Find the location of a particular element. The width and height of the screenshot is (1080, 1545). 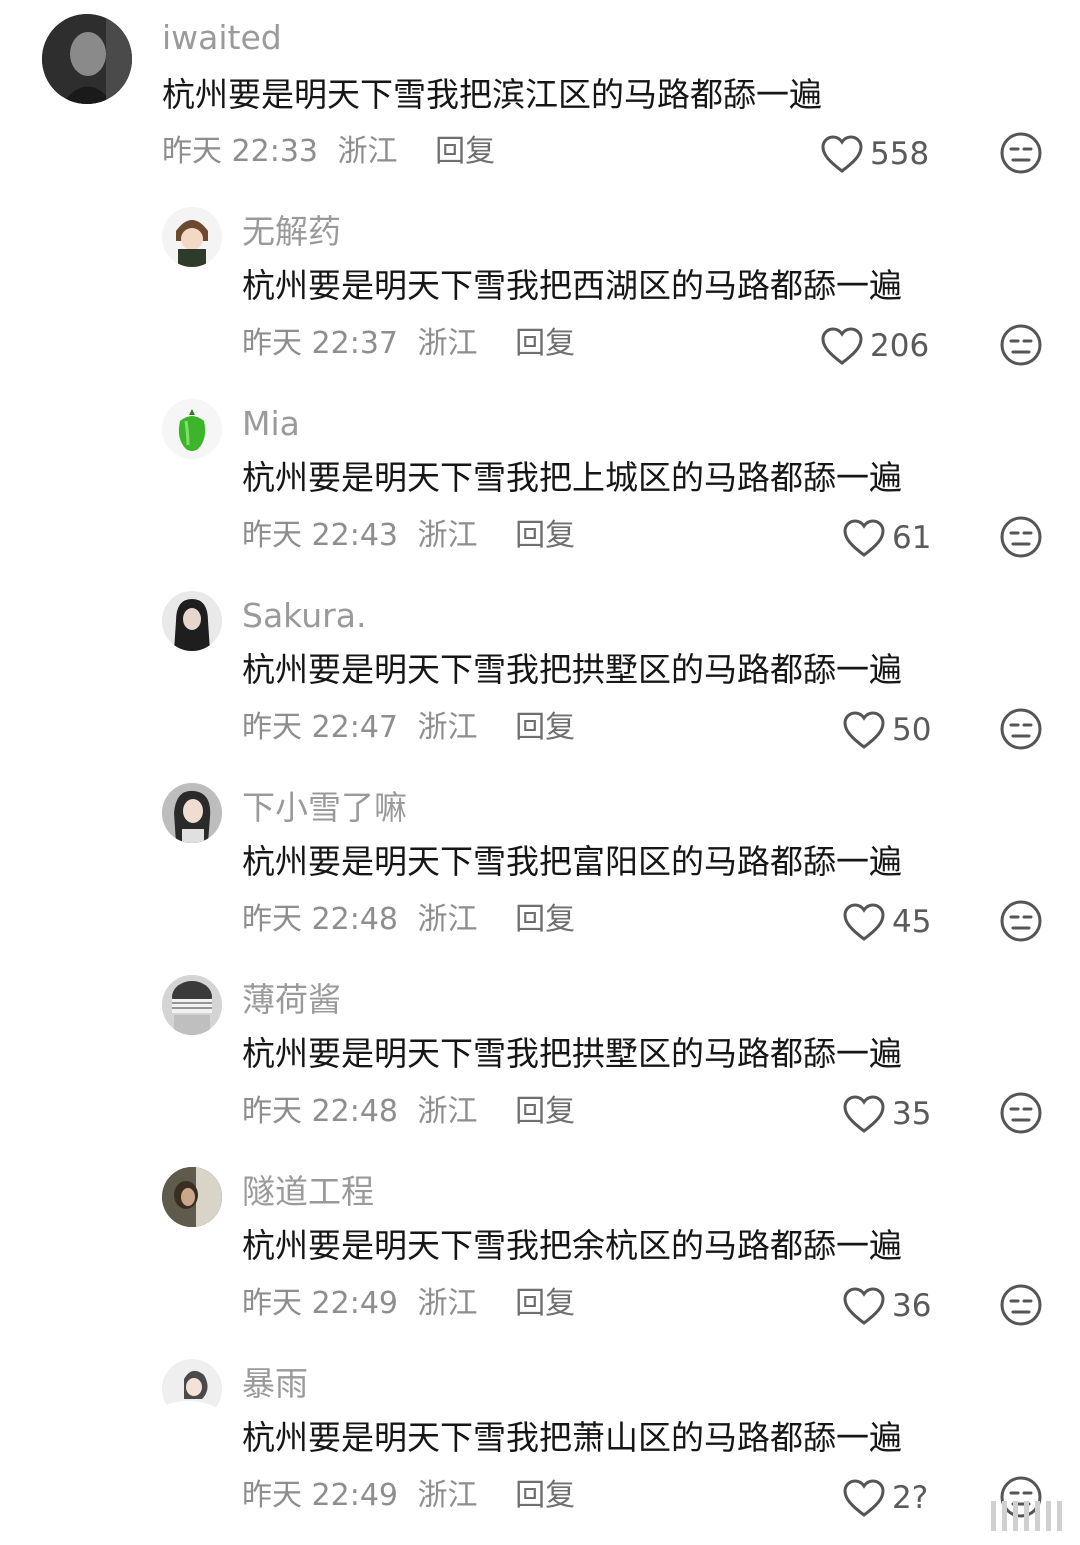

like-button: 2? is located at coordinates (885, 1498).